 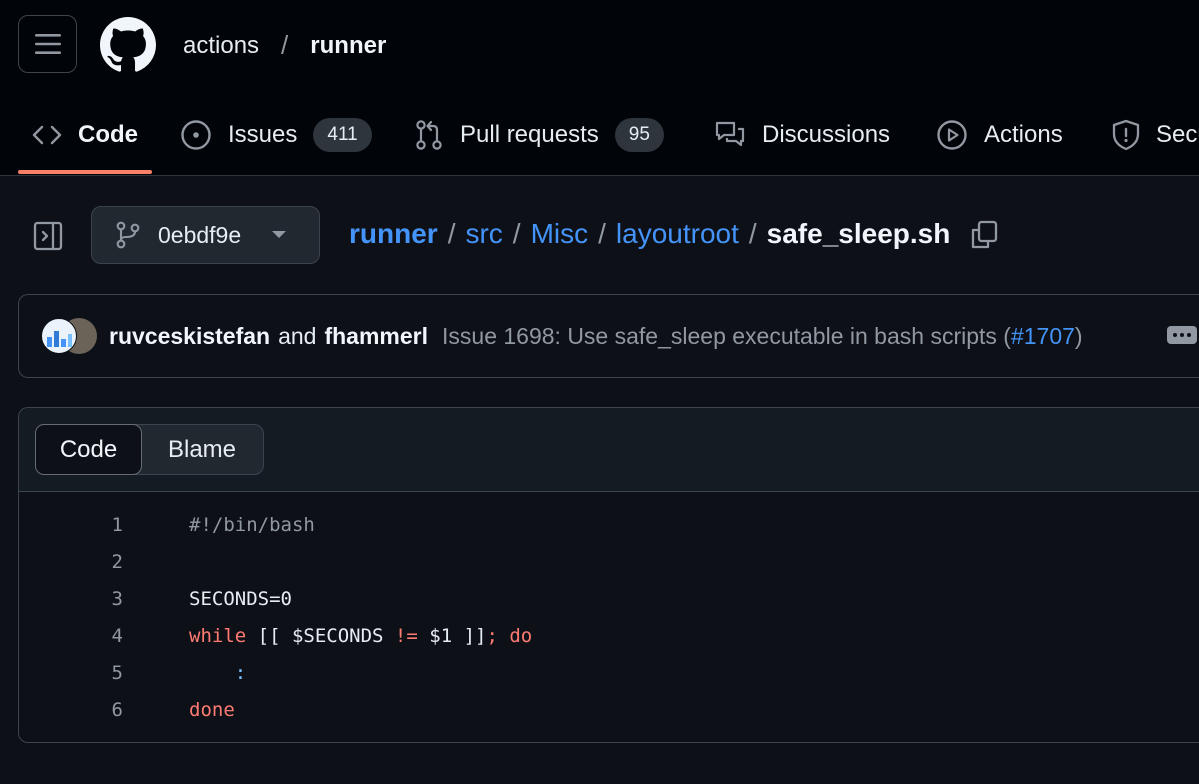 I want to click on tab-pull-requests: Pull requests 95, so click(x=539, y=135).